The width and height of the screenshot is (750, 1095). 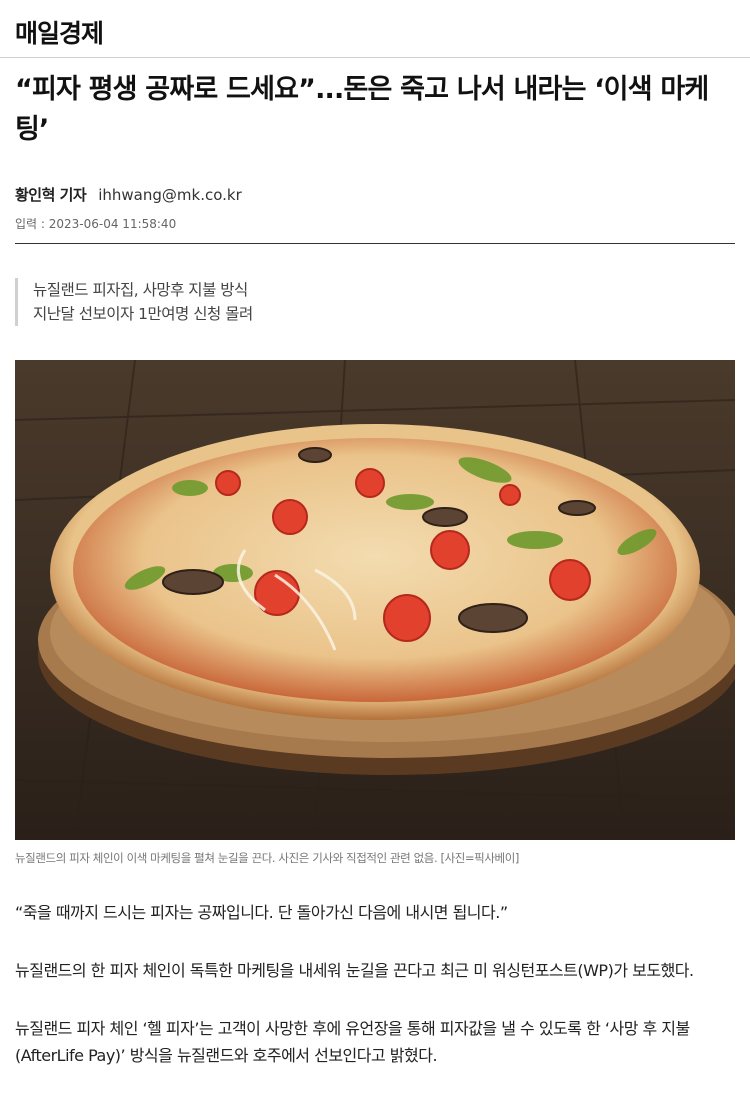 What do you see at coordinates (375, 302) in the screenshot?
I see `article-subheads: 뉴질랜드 피자집, 사망후 지불 방식 지난달 선보이자 1만여명 신청 몰려` at bounding box center [375, 302].